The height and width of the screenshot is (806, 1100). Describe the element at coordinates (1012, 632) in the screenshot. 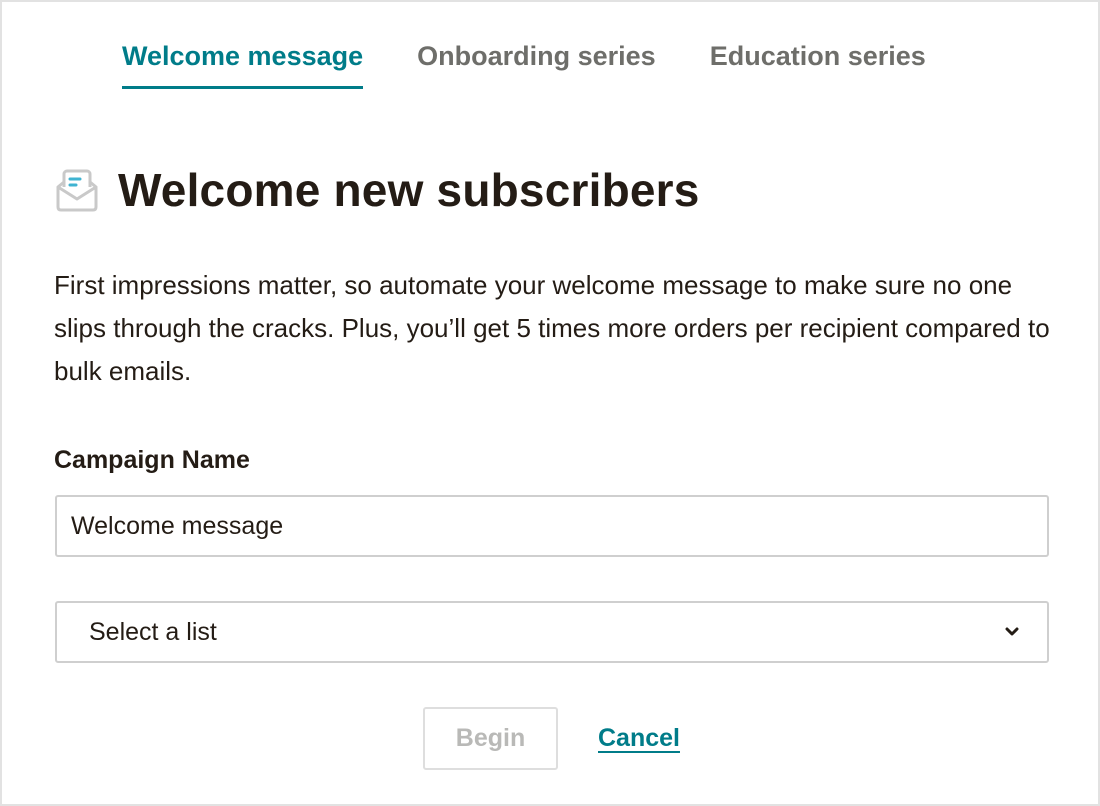

I see `chevron-down-icon` at that location.